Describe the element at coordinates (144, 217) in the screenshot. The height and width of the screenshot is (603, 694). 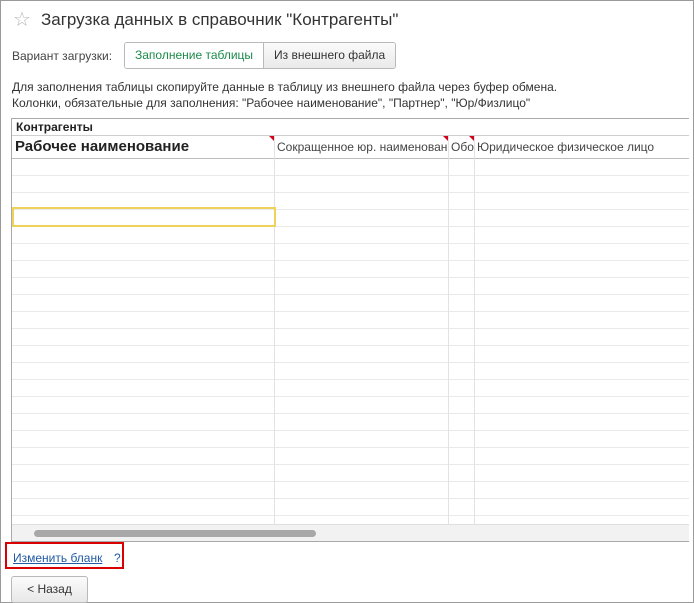
I see `active-cell` at that location.